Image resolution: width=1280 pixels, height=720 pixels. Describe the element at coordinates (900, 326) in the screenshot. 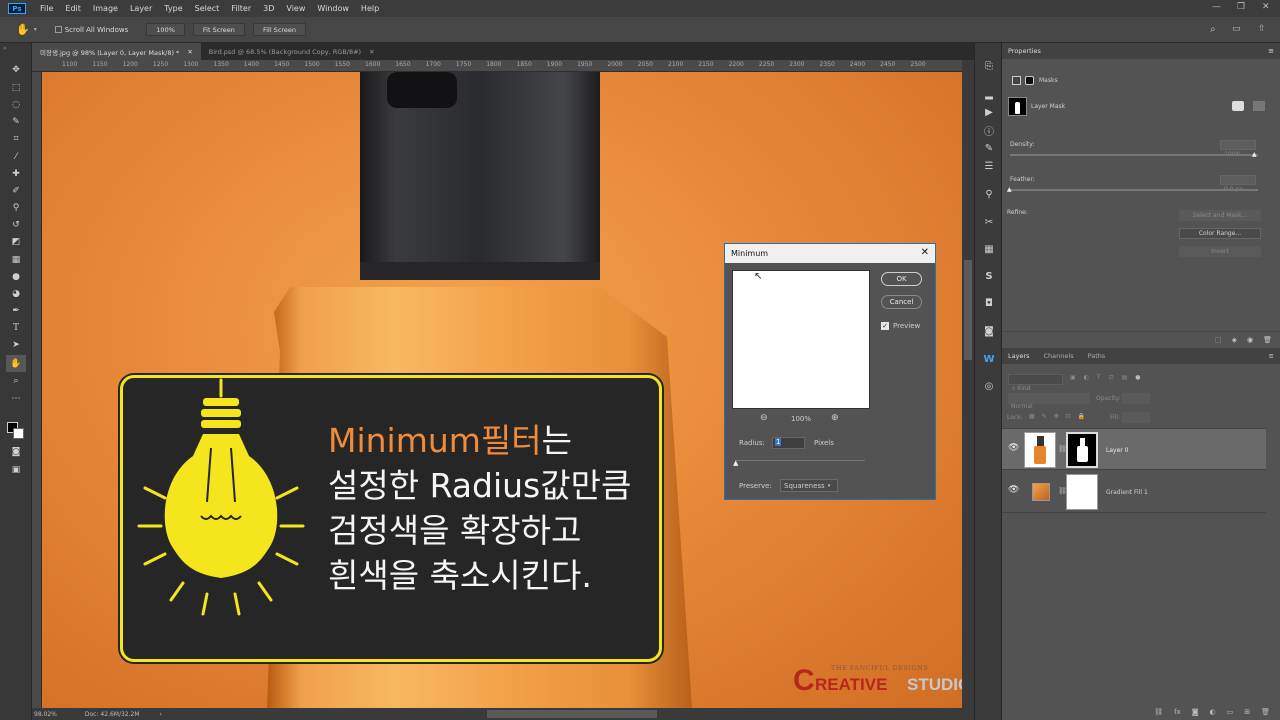

I see `preview-checkbox: ✓ Preview` at that location.